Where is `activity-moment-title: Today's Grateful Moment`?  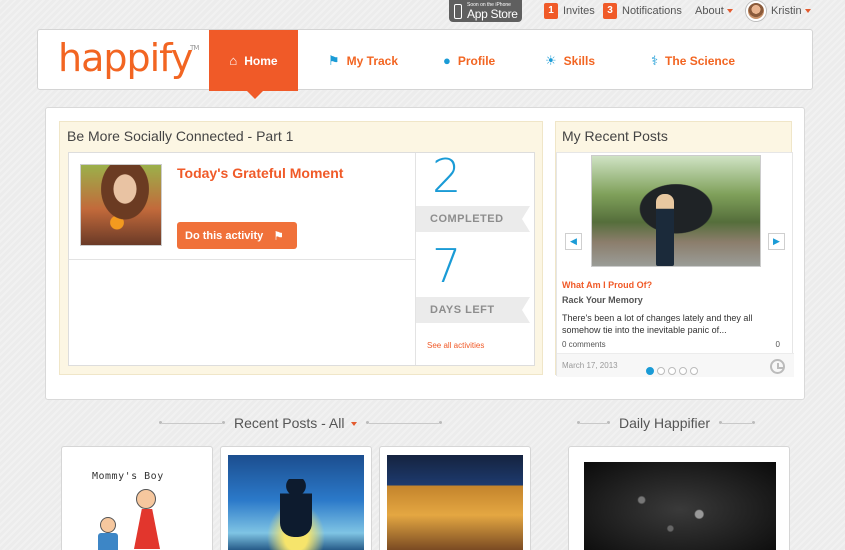
activity-moment-title: Today's Grateful Moment is located at coordinates (260, 173).